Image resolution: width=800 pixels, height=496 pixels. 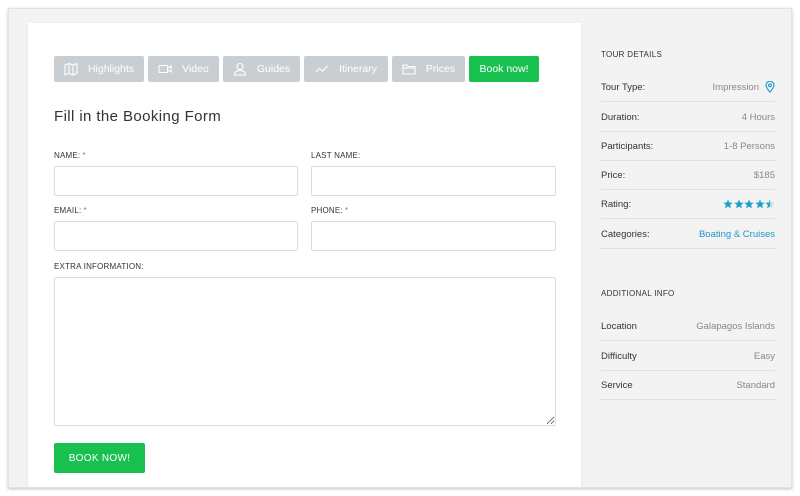 I want to click on form-title: Fill in the Booking Form, so click(x=138, y=116).